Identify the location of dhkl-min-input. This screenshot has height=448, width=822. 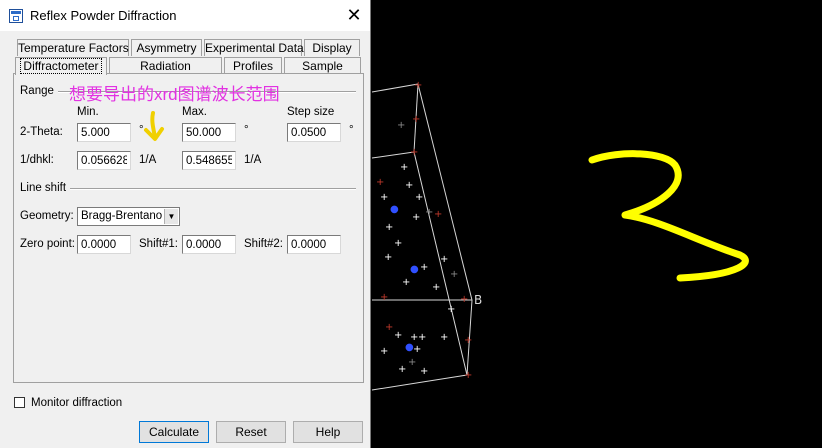
(104, 160).